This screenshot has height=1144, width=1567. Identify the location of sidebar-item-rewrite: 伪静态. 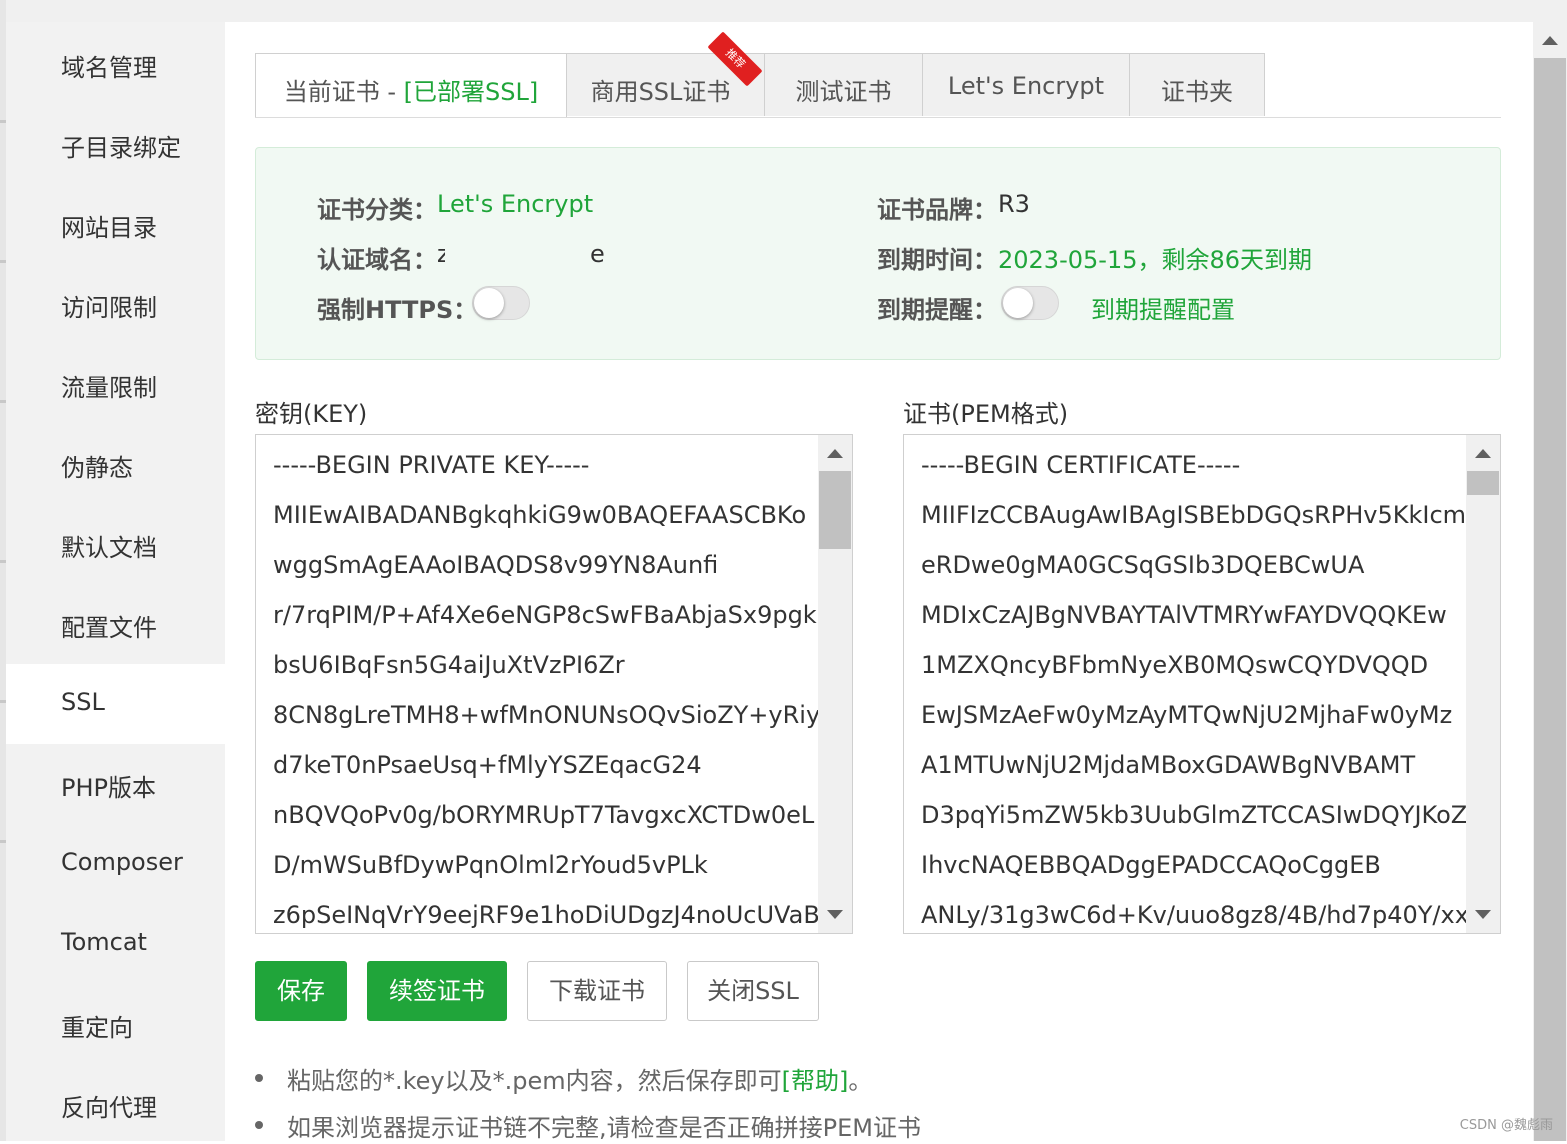
(115, 464).